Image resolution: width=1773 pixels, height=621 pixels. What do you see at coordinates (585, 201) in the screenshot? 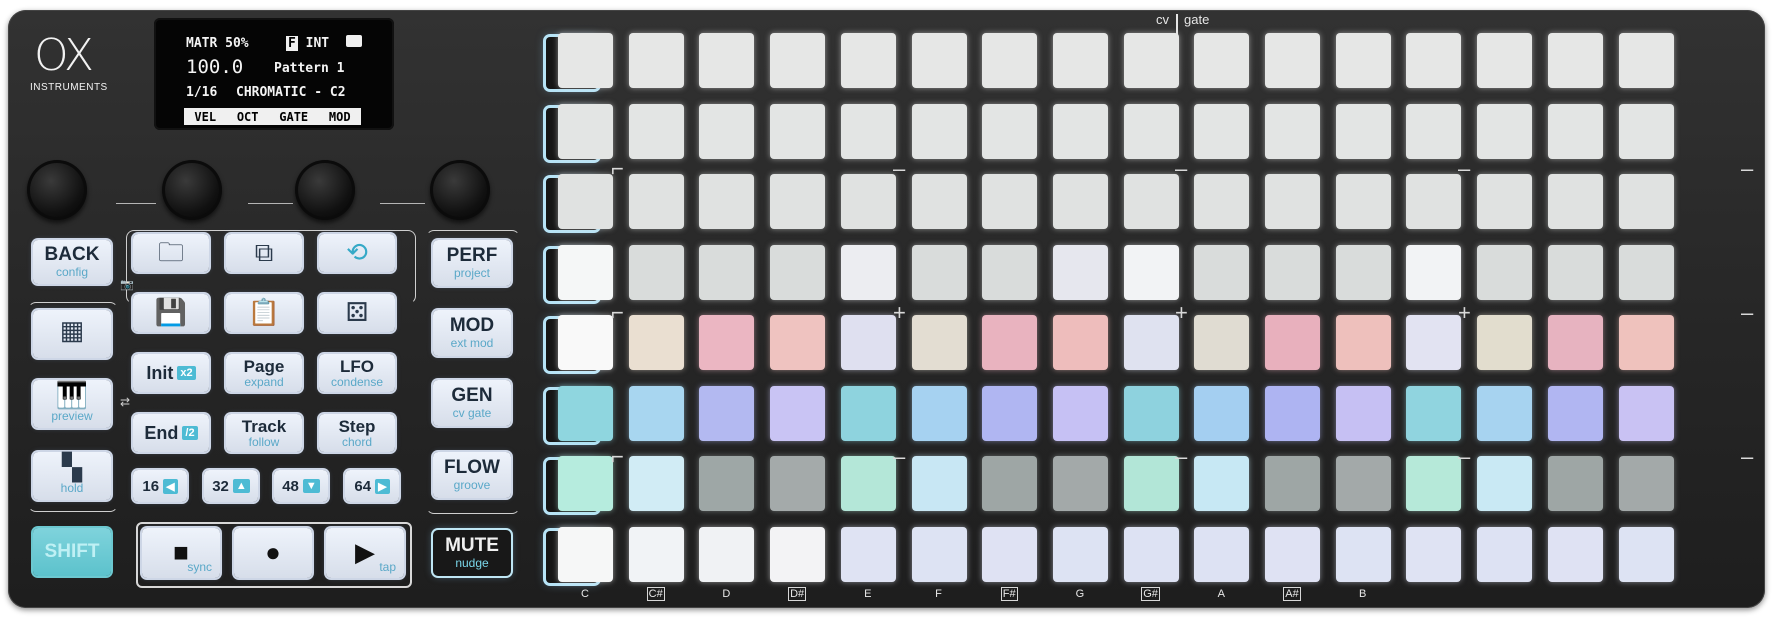
I see `pad-r3-c1` at bounding box center [585, 201].